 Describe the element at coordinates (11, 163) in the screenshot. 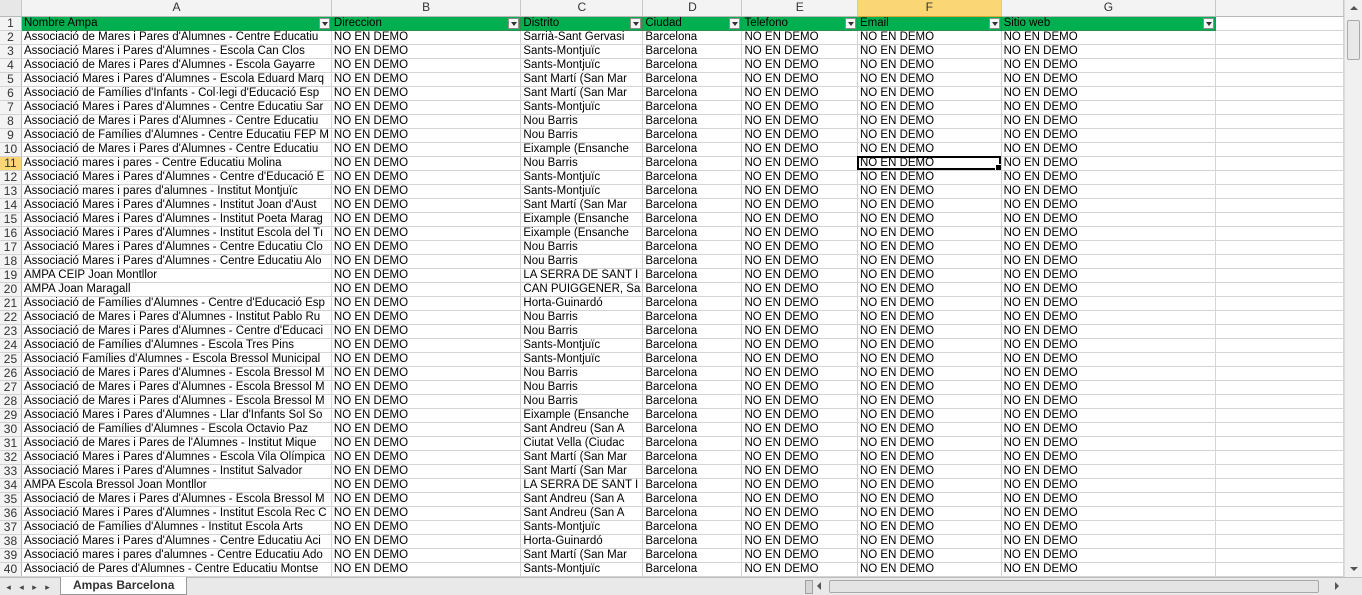

I see `row-header: 11` at that location.